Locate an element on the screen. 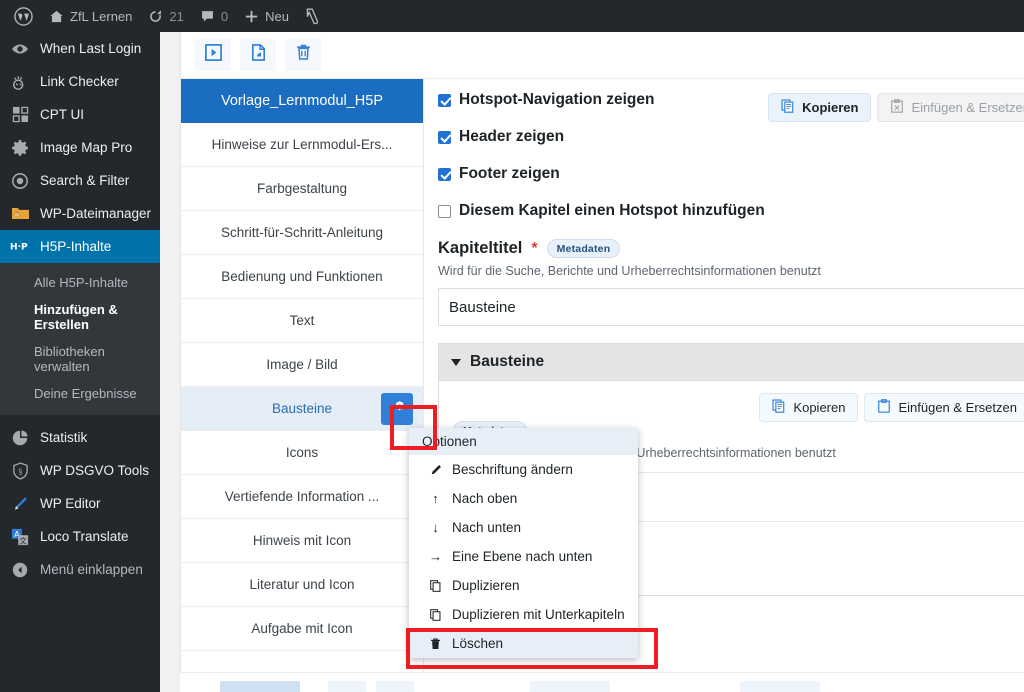 The image size is (1024, 692). pie-chart-icon is located at coordinates (20, 438).